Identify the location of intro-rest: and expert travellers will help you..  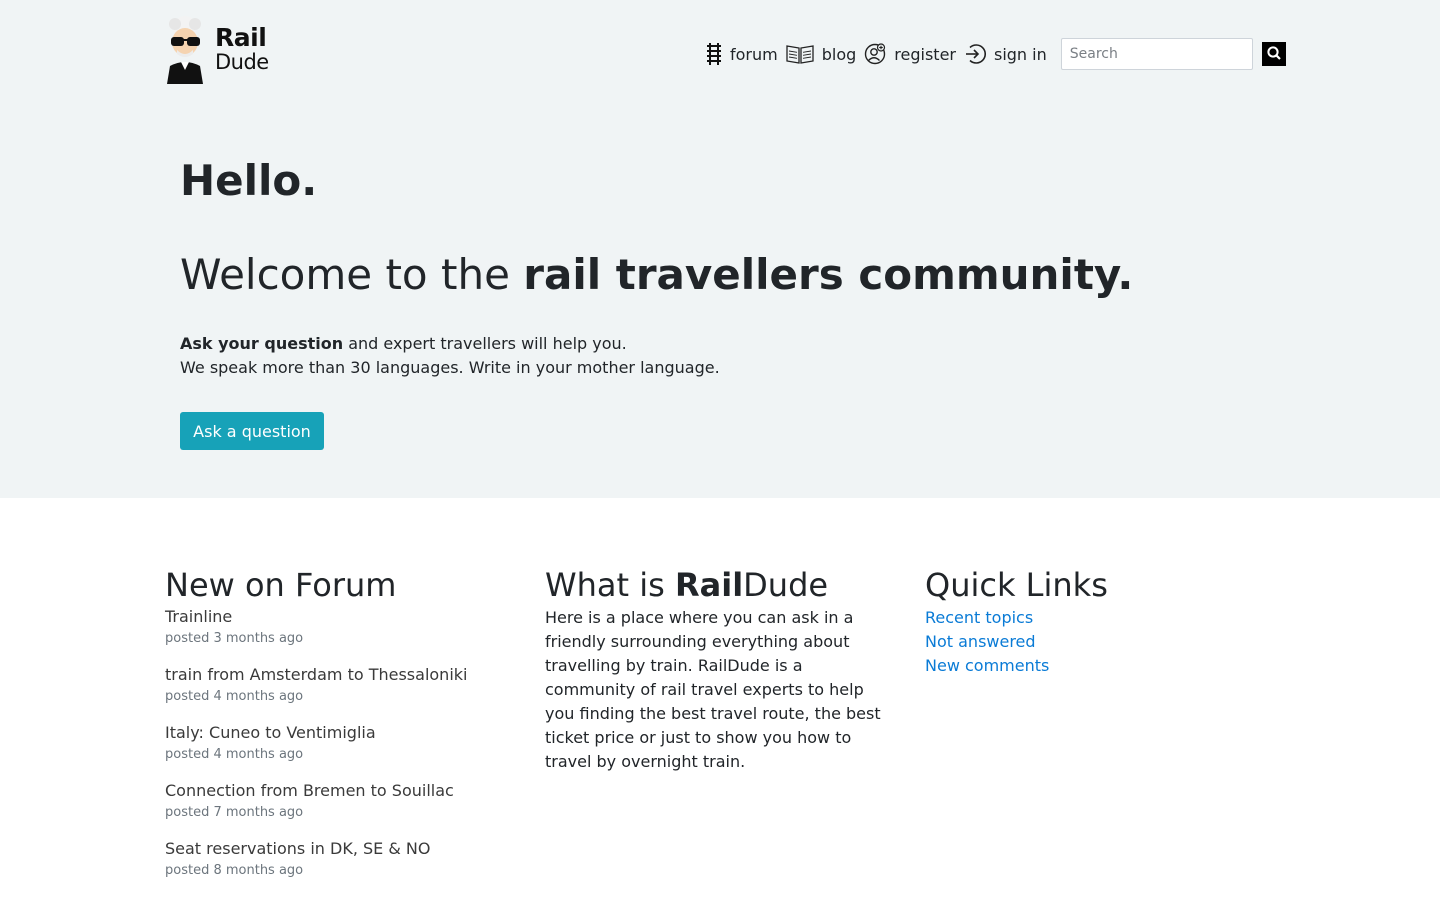
(485, 343).